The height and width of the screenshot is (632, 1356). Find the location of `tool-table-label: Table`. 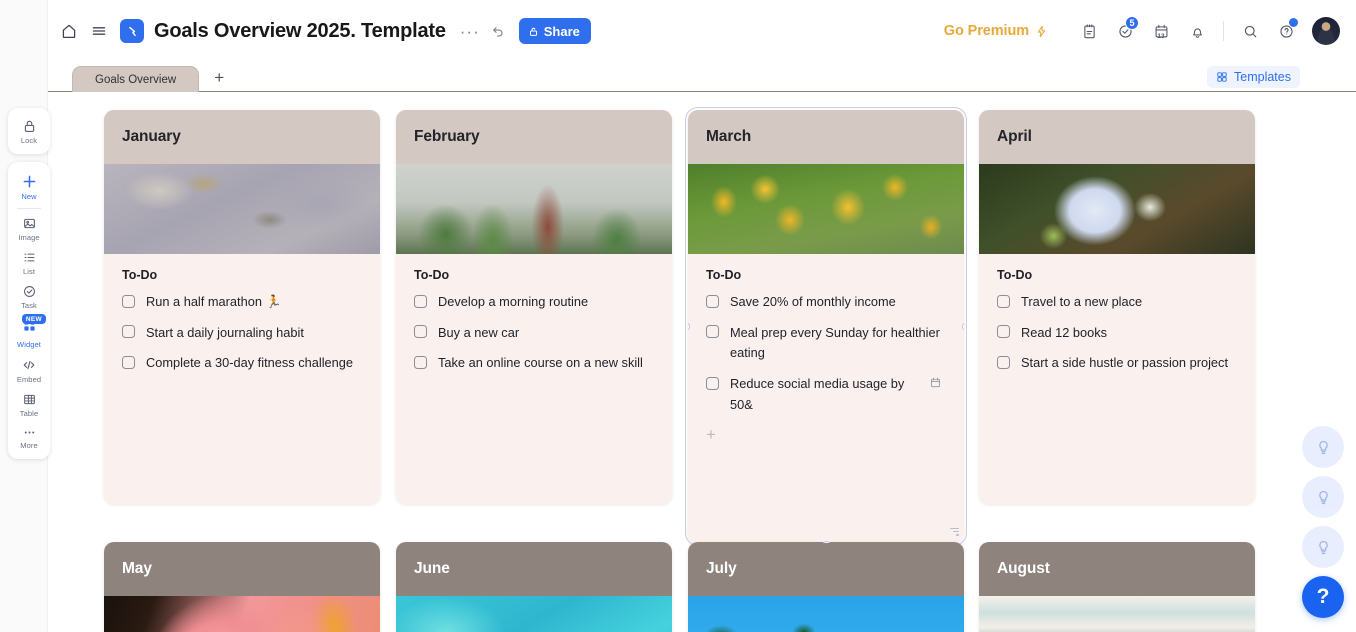

tool-table-label: Table is located at coordinates (29, 413).